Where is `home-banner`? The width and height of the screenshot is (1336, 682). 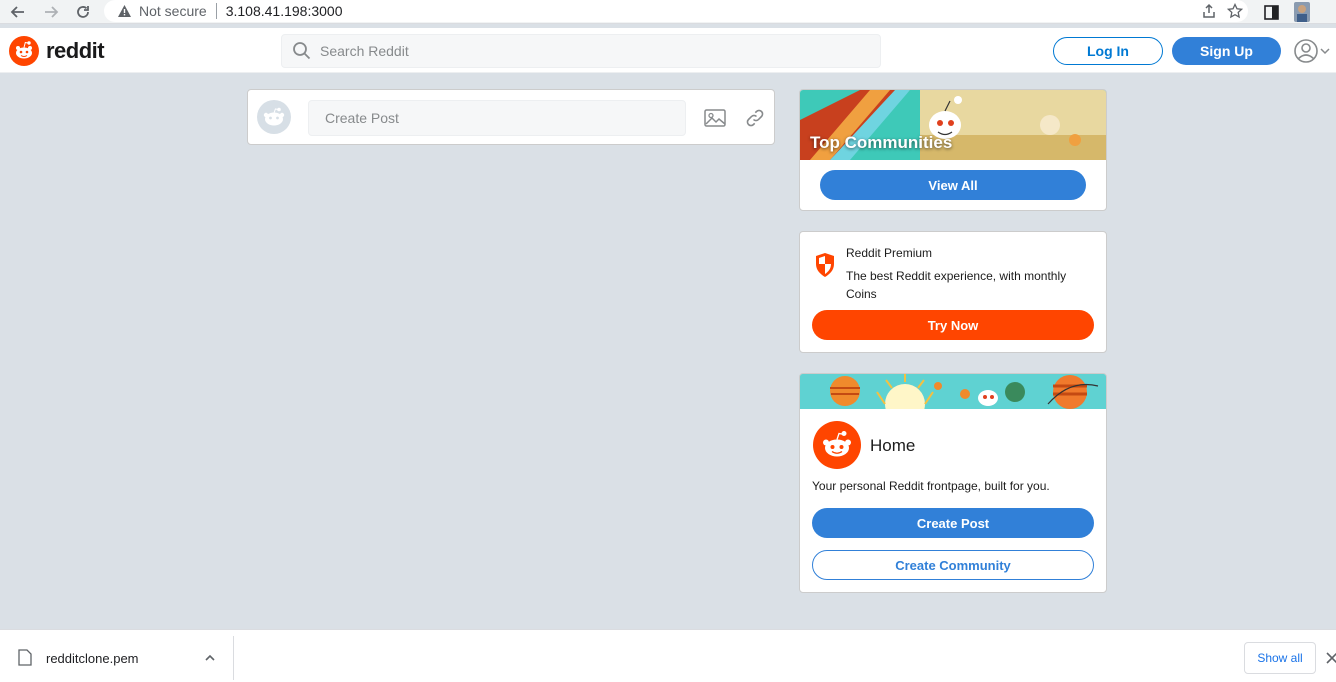 home-banner is located at coordinates (953, 391).